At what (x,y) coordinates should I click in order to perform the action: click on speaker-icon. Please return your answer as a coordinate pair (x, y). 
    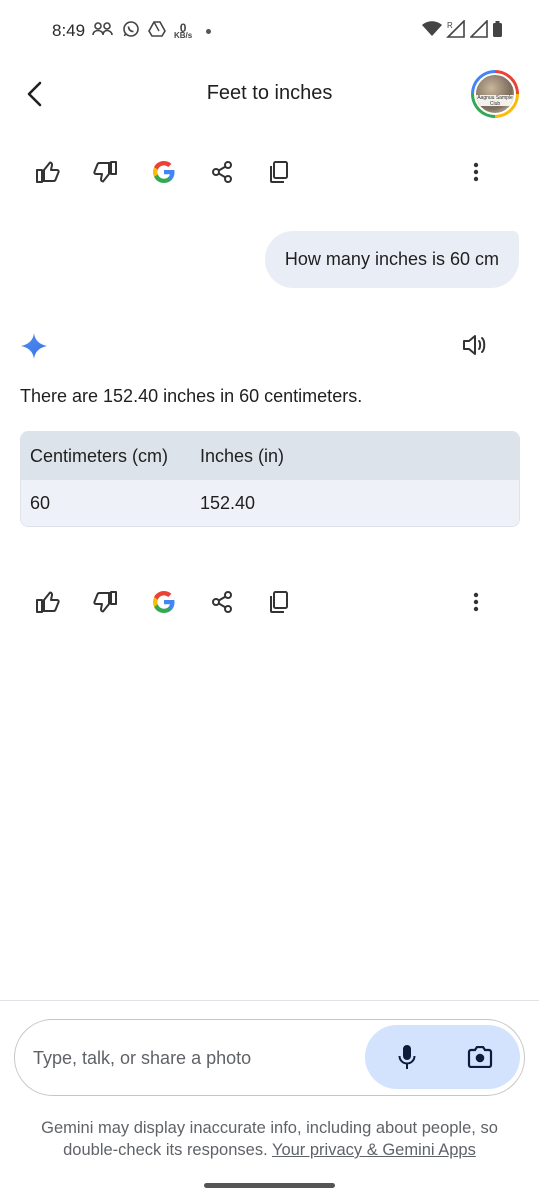
    Looking at the image, I should click on (474, 345).